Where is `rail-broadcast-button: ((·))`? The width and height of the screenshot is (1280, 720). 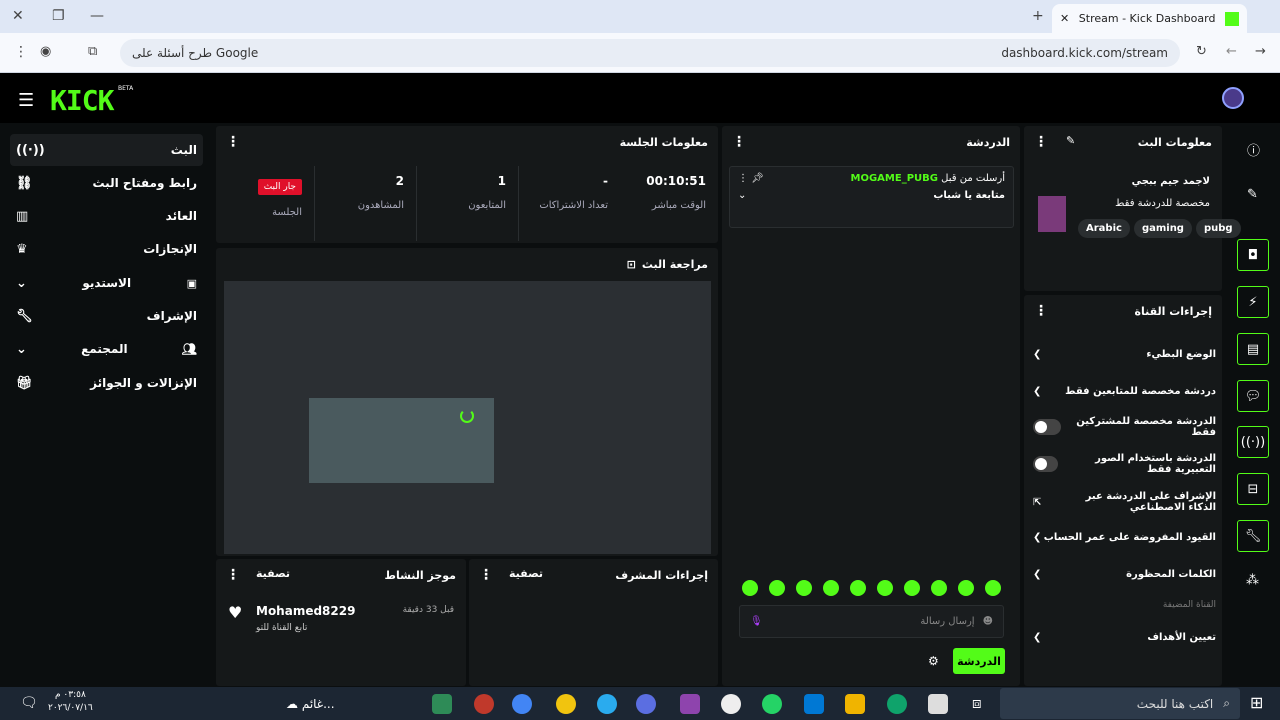 rail-broadcast-button: ((·)) is located at coordinates (1253, 442).